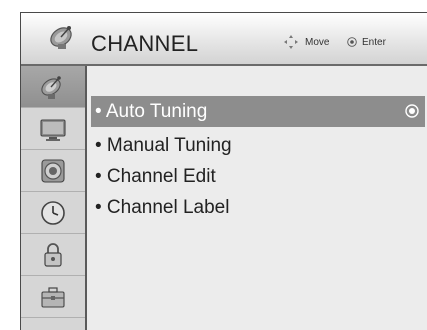 Image resolution: width=427 pixels, height=330 pixels. I want to click on menu-item-manual-tuning: • Manual Tuning, so click(258, 145).